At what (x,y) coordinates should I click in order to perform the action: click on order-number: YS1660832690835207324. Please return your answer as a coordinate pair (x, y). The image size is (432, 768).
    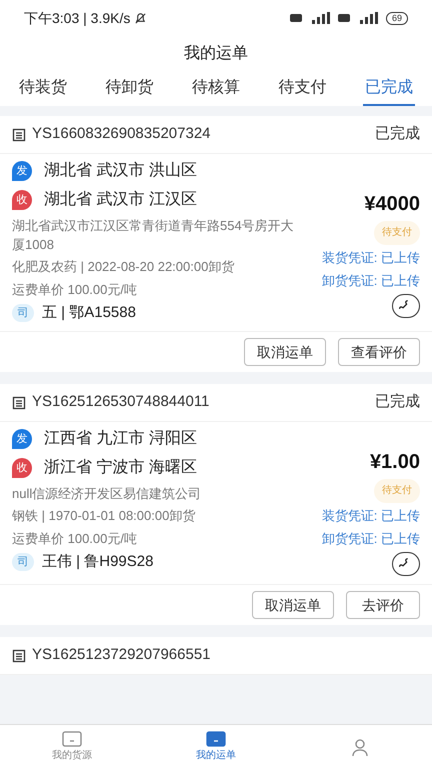
    Looking at the image, I should click on (121, 134).